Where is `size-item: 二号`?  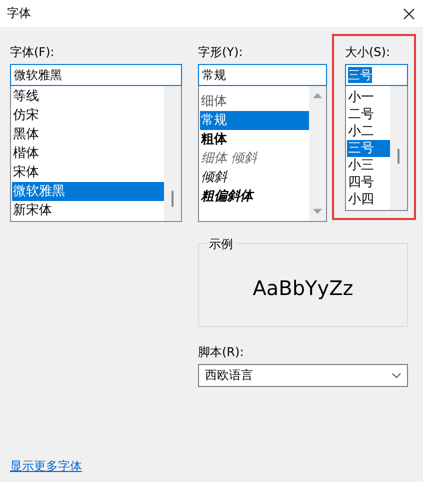 size-item: 二号 is located at coordinates (368, 114).